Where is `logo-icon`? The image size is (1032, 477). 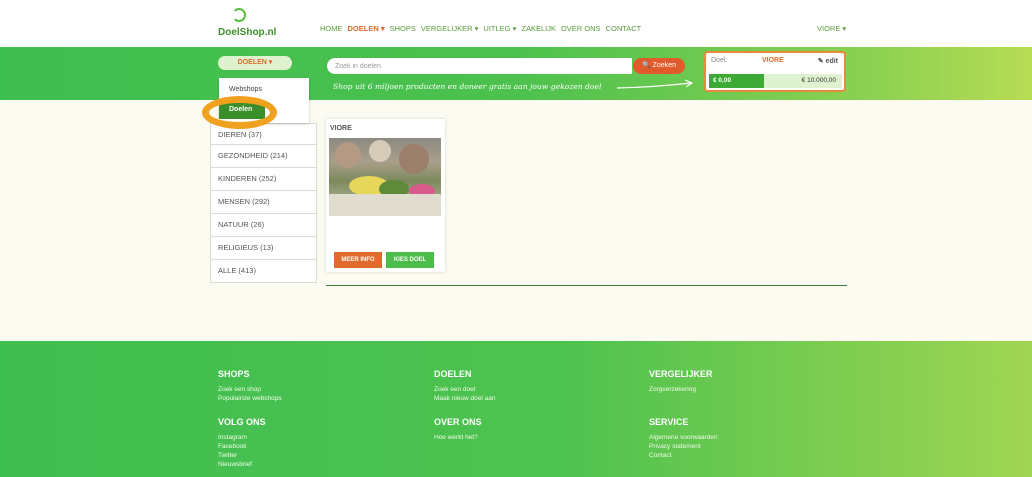
logo-icon is located at coordinates (239, 15).